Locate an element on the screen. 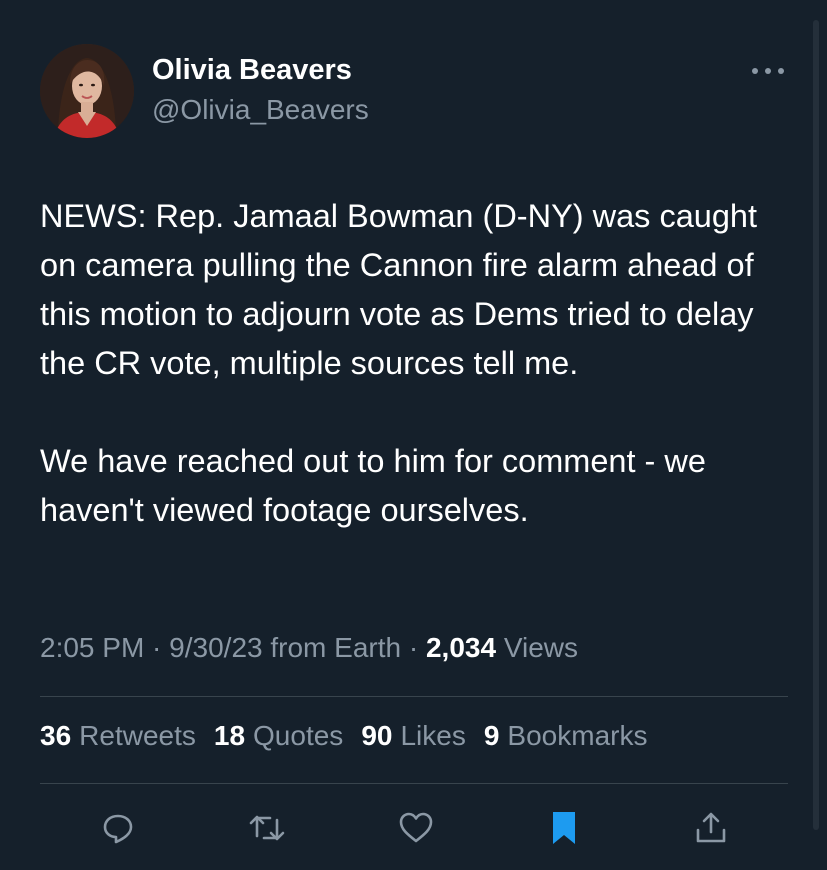  action-bar is located at coordinates (413, 828).